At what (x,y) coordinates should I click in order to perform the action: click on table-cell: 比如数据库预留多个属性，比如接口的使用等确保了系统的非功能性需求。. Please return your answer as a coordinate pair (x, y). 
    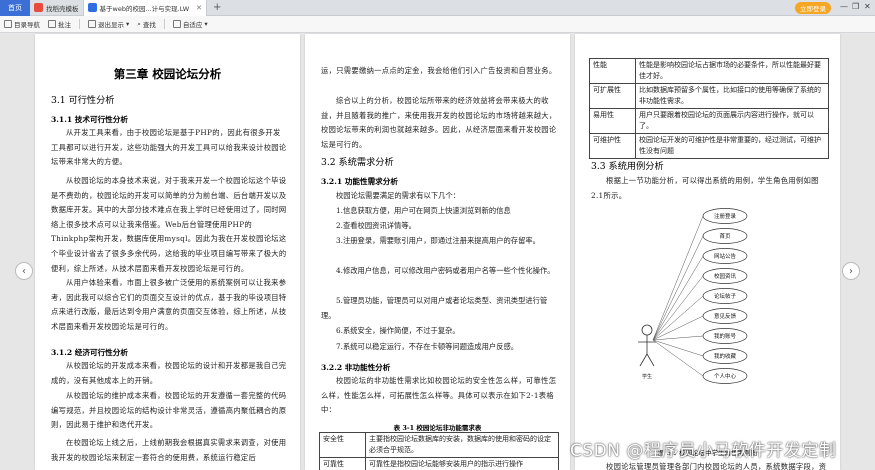
    Looking at the image, I should click on (732, 96).